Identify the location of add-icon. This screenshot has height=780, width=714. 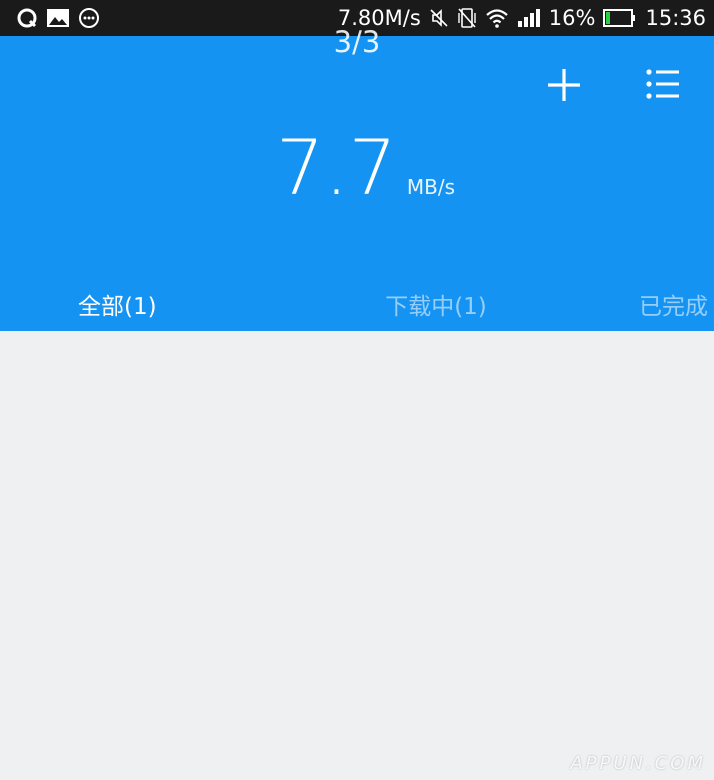
(564, 85).